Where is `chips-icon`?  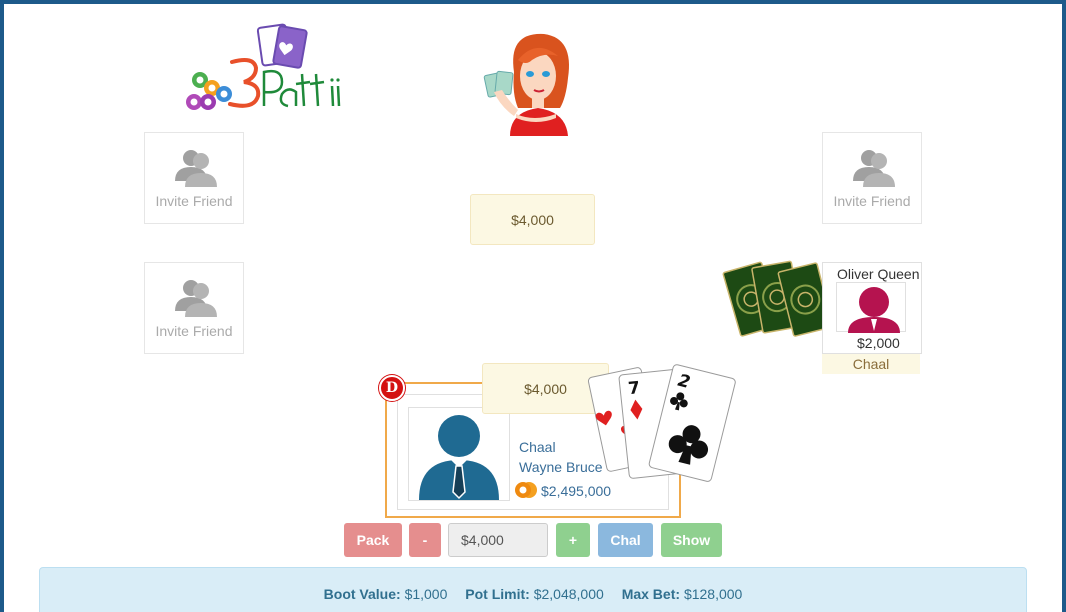 chips-icon is located at coordinates (526, 490).